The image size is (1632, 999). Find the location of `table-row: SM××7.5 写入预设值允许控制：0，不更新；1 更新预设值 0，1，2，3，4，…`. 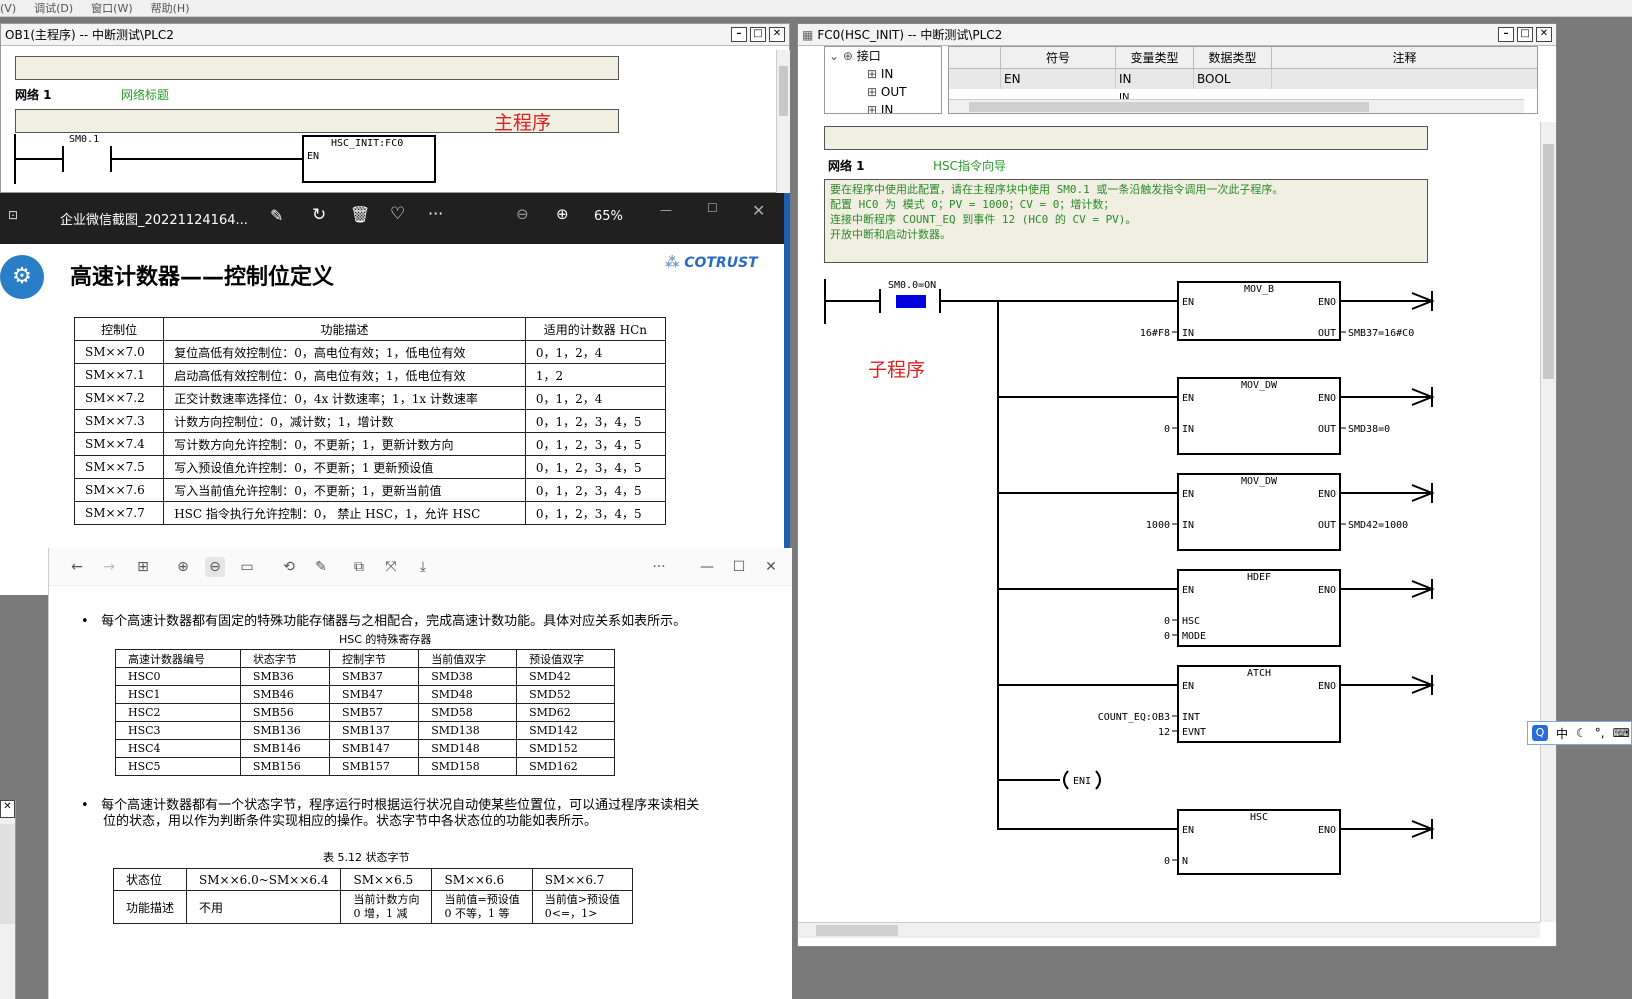

table-row: SM××7.5 写入预设值允许控制：0，不更新；1 更新预设值 0，1，2，3，4，… is located at coordinates (370, 467).